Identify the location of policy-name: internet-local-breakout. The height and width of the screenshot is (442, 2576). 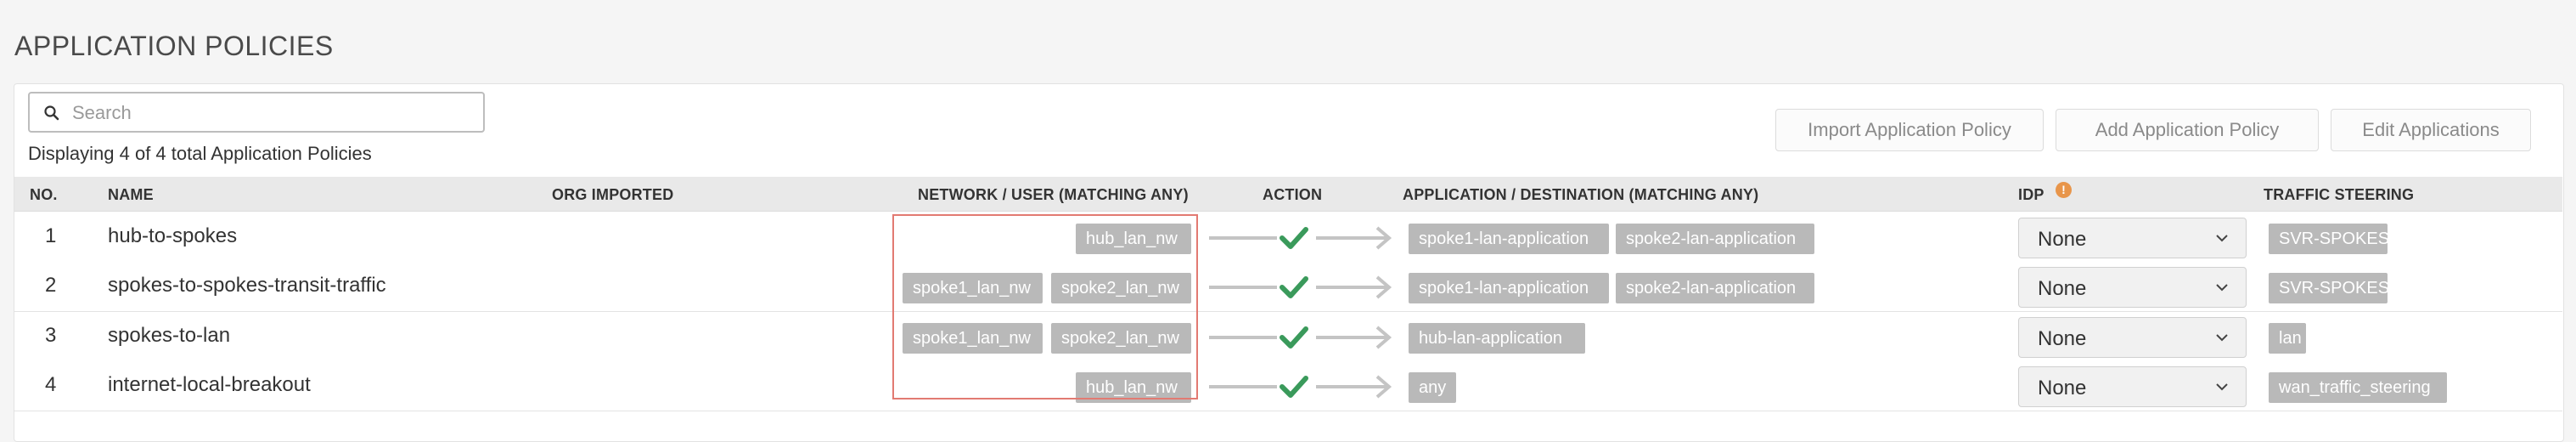
(209, 385).